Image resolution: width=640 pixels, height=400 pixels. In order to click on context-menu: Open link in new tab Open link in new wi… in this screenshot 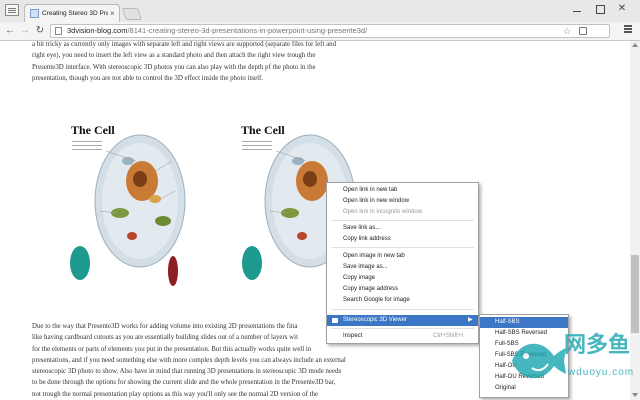, I will do `click(402, 263)`.